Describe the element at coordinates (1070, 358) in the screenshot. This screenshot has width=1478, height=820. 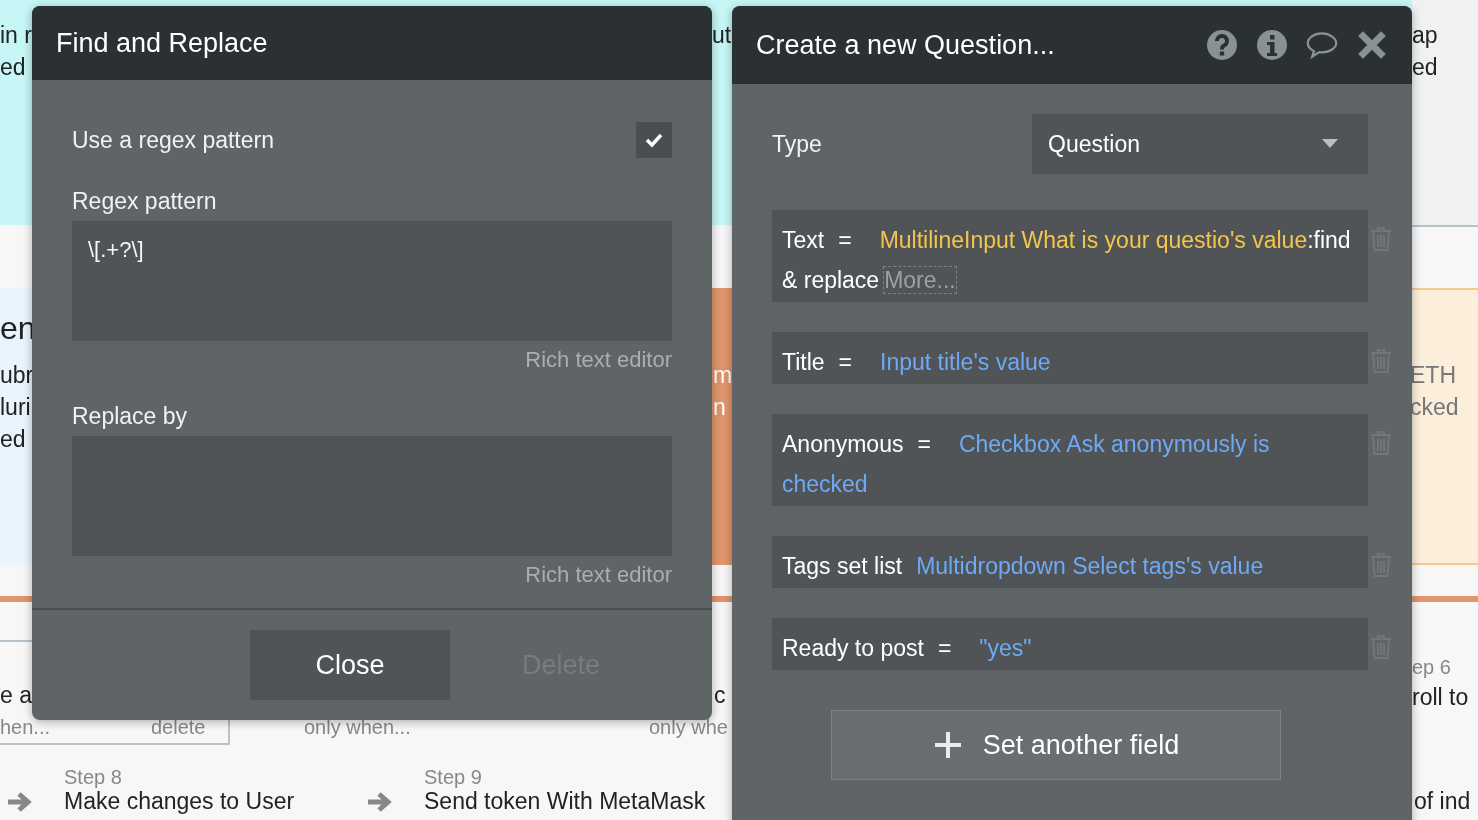
I see `field-row: Title = Input title's value` at that location.